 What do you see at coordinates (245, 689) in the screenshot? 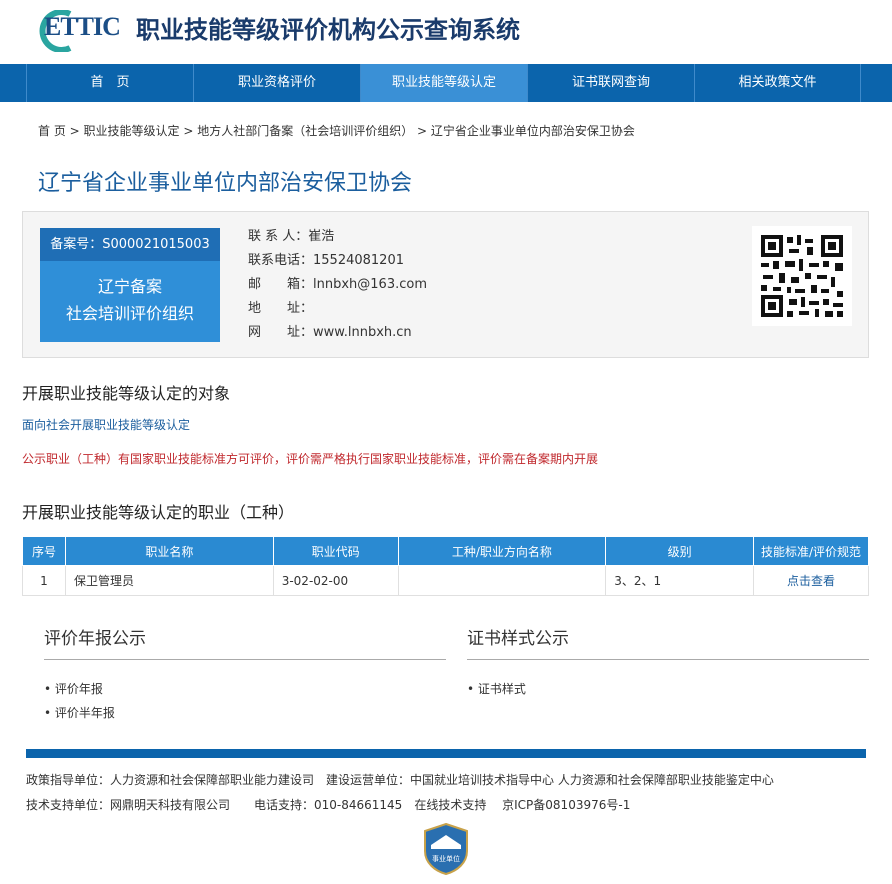
I see `annual-report-link: • 评价年报` at bounding box center [245, 689].